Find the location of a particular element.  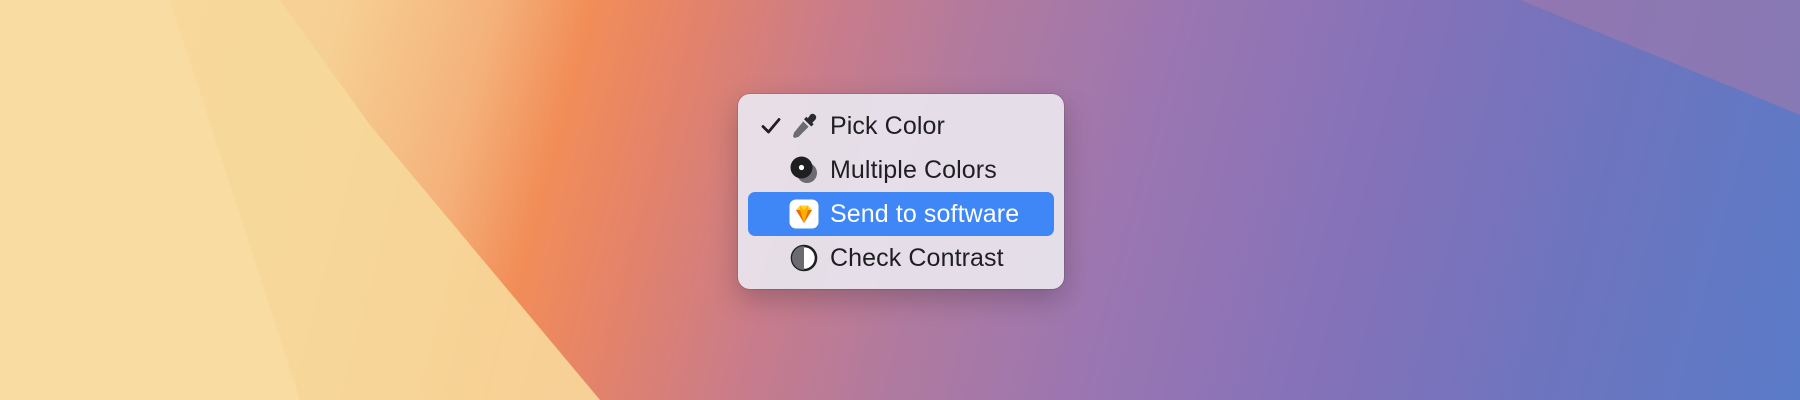

sketch-app-icon is located at coordinates (804, 214).